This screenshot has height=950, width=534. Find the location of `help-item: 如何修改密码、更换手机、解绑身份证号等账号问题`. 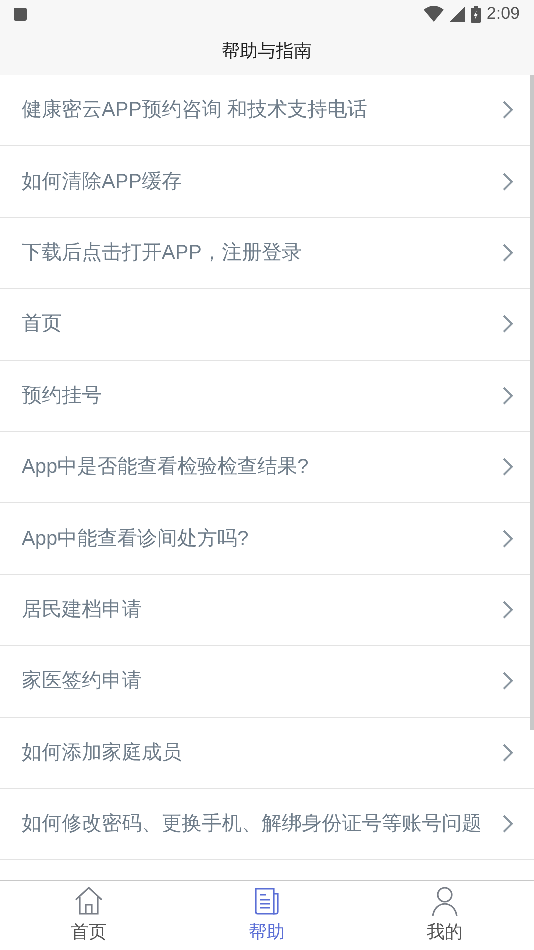

help-item: 如何修改密码、更换手机、解绑身份证号等账号问题 is located at coordinates (267, 824).